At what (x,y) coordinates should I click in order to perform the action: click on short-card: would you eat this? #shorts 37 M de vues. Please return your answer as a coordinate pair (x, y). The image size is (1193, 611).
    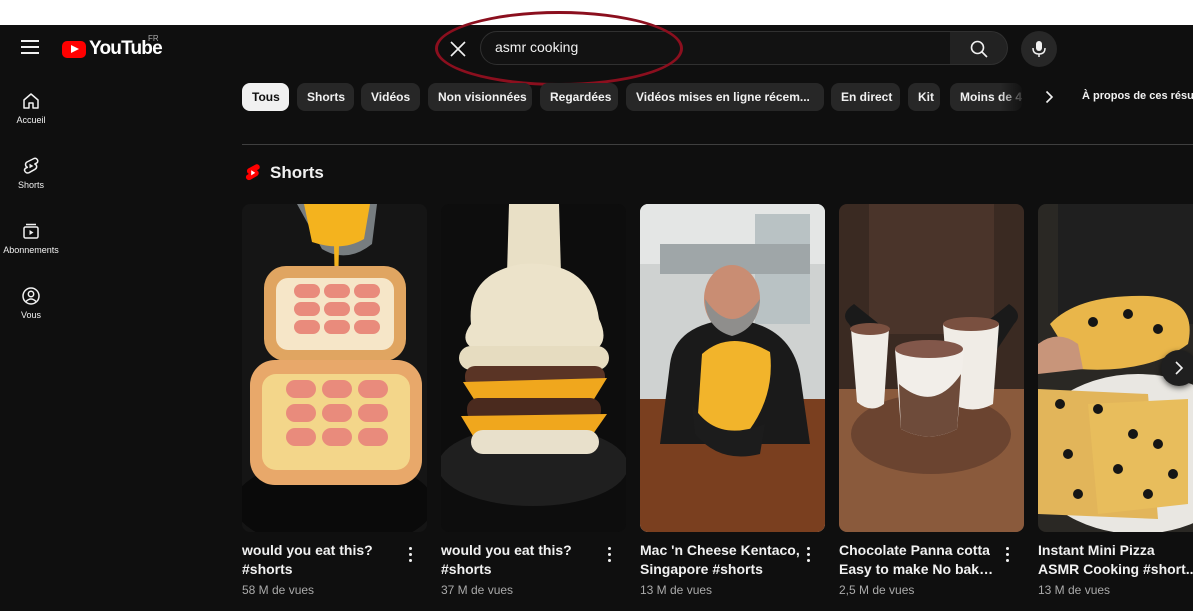
    Looking at the image, I should click on (533, 400).